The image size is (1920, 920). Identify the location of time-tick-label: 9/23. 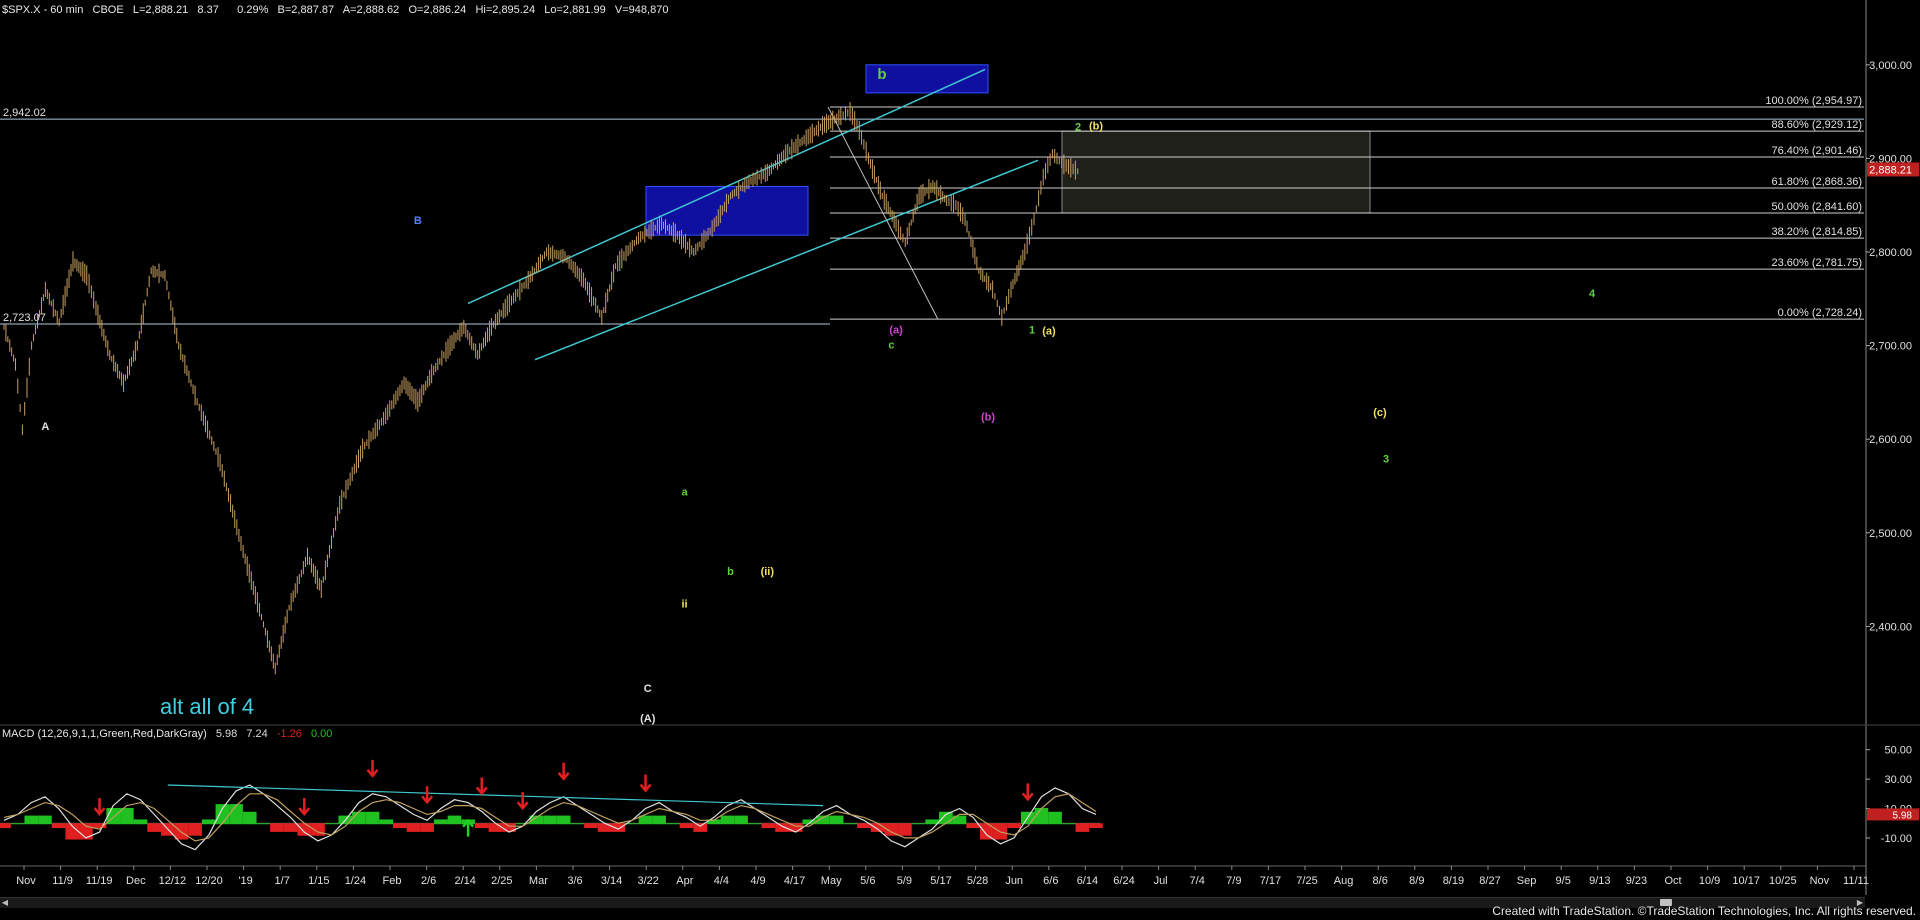
(1636, 881).